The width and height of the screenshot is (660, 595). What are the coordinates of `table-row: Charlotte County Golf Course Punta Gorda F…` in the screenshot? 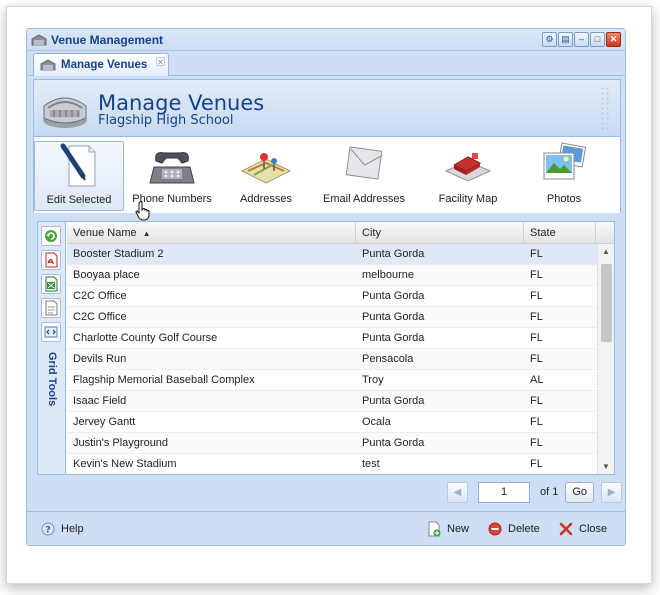 It's located at (340, 338).